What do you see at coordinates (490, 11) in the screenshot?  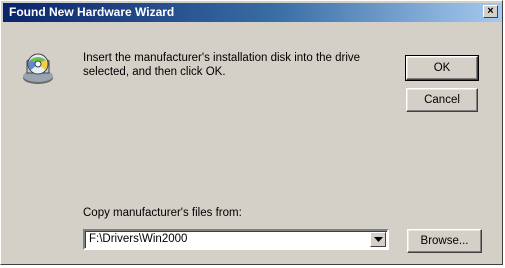 I see `close-button: ×` at bounding box center [490, 11].